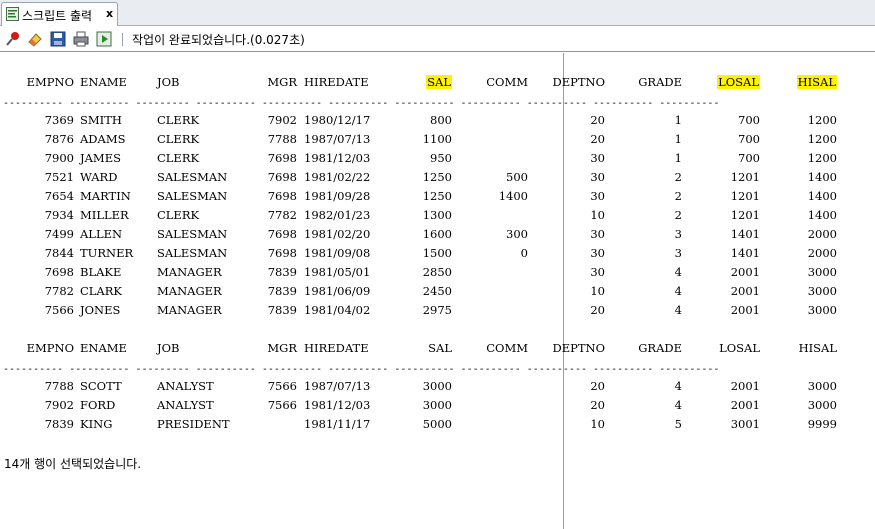  What do you see at coordinates (439, 82) in the screenshot?
I see `header-sal-highlight: SAL` at bounding box center [439, 82].